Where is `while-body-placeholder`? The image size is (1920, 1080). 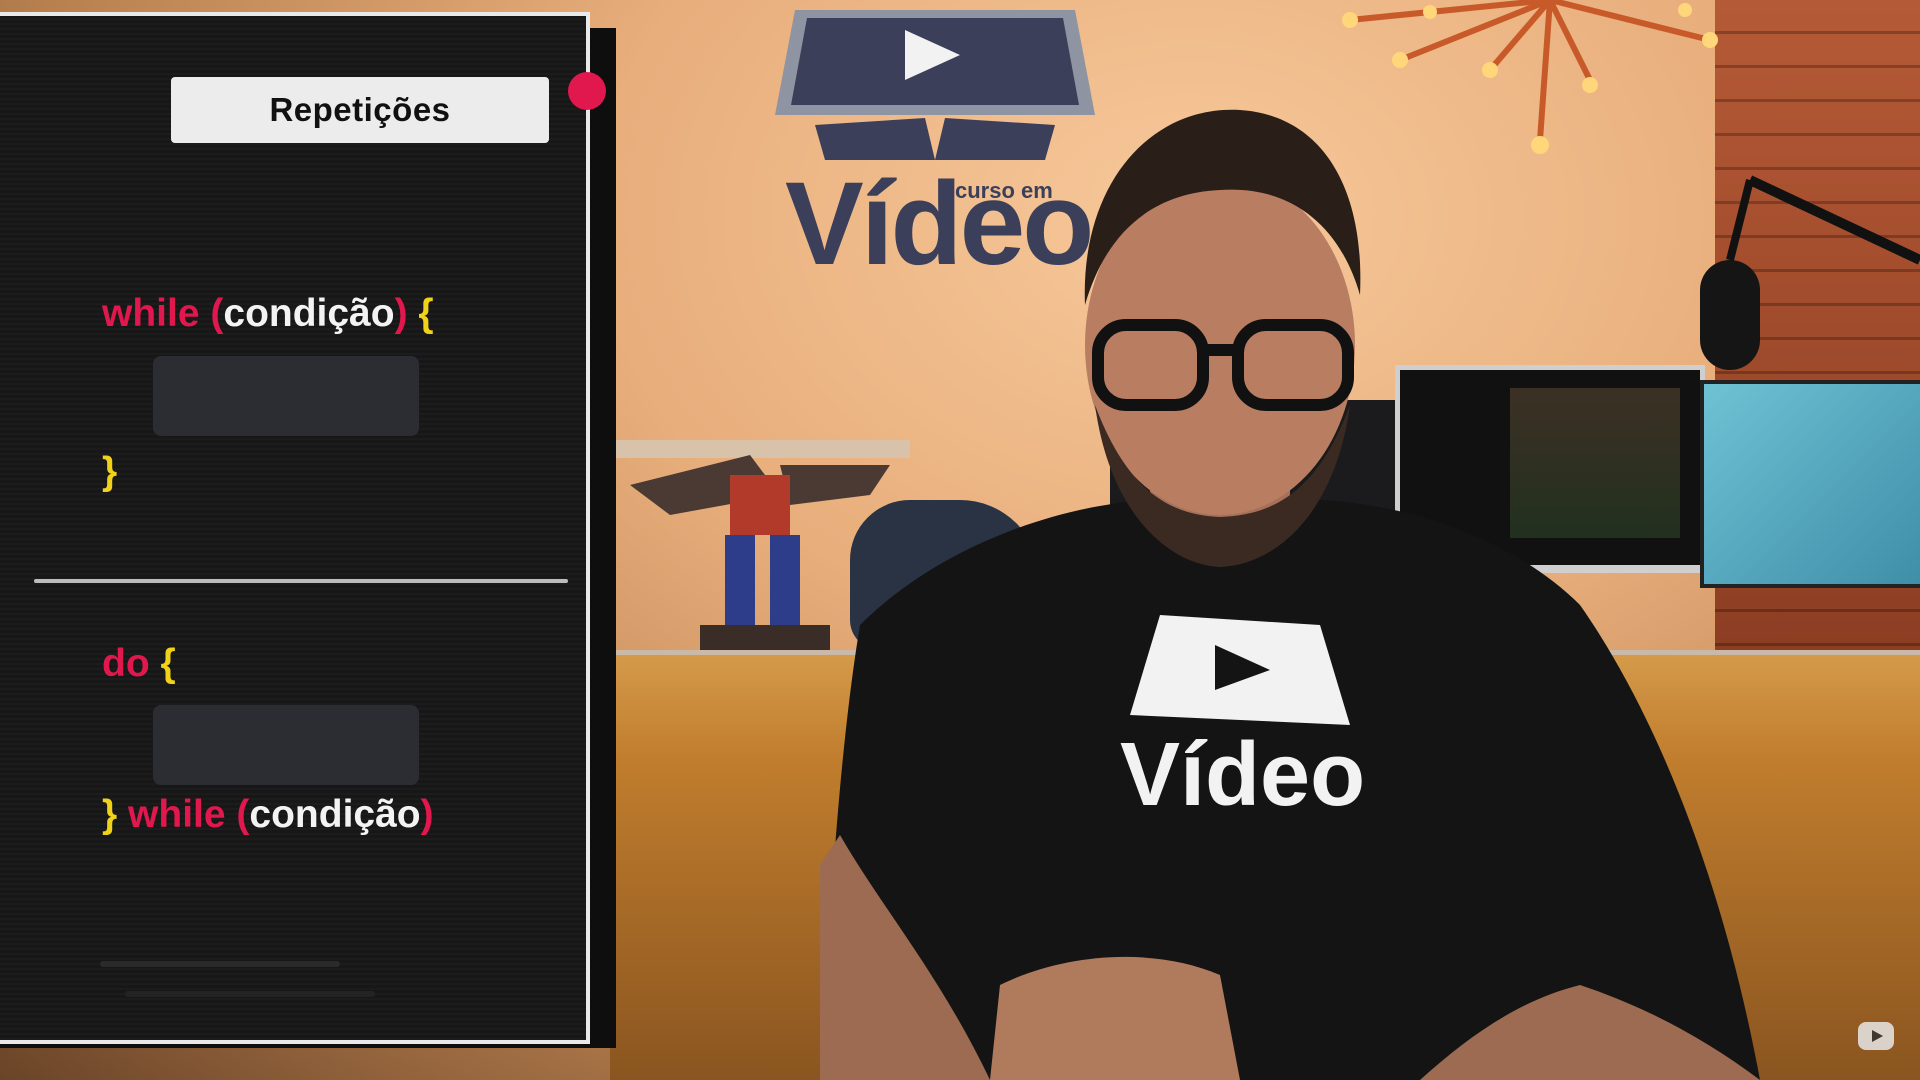
while-body-placeholder is located at coordinates (286, 396).